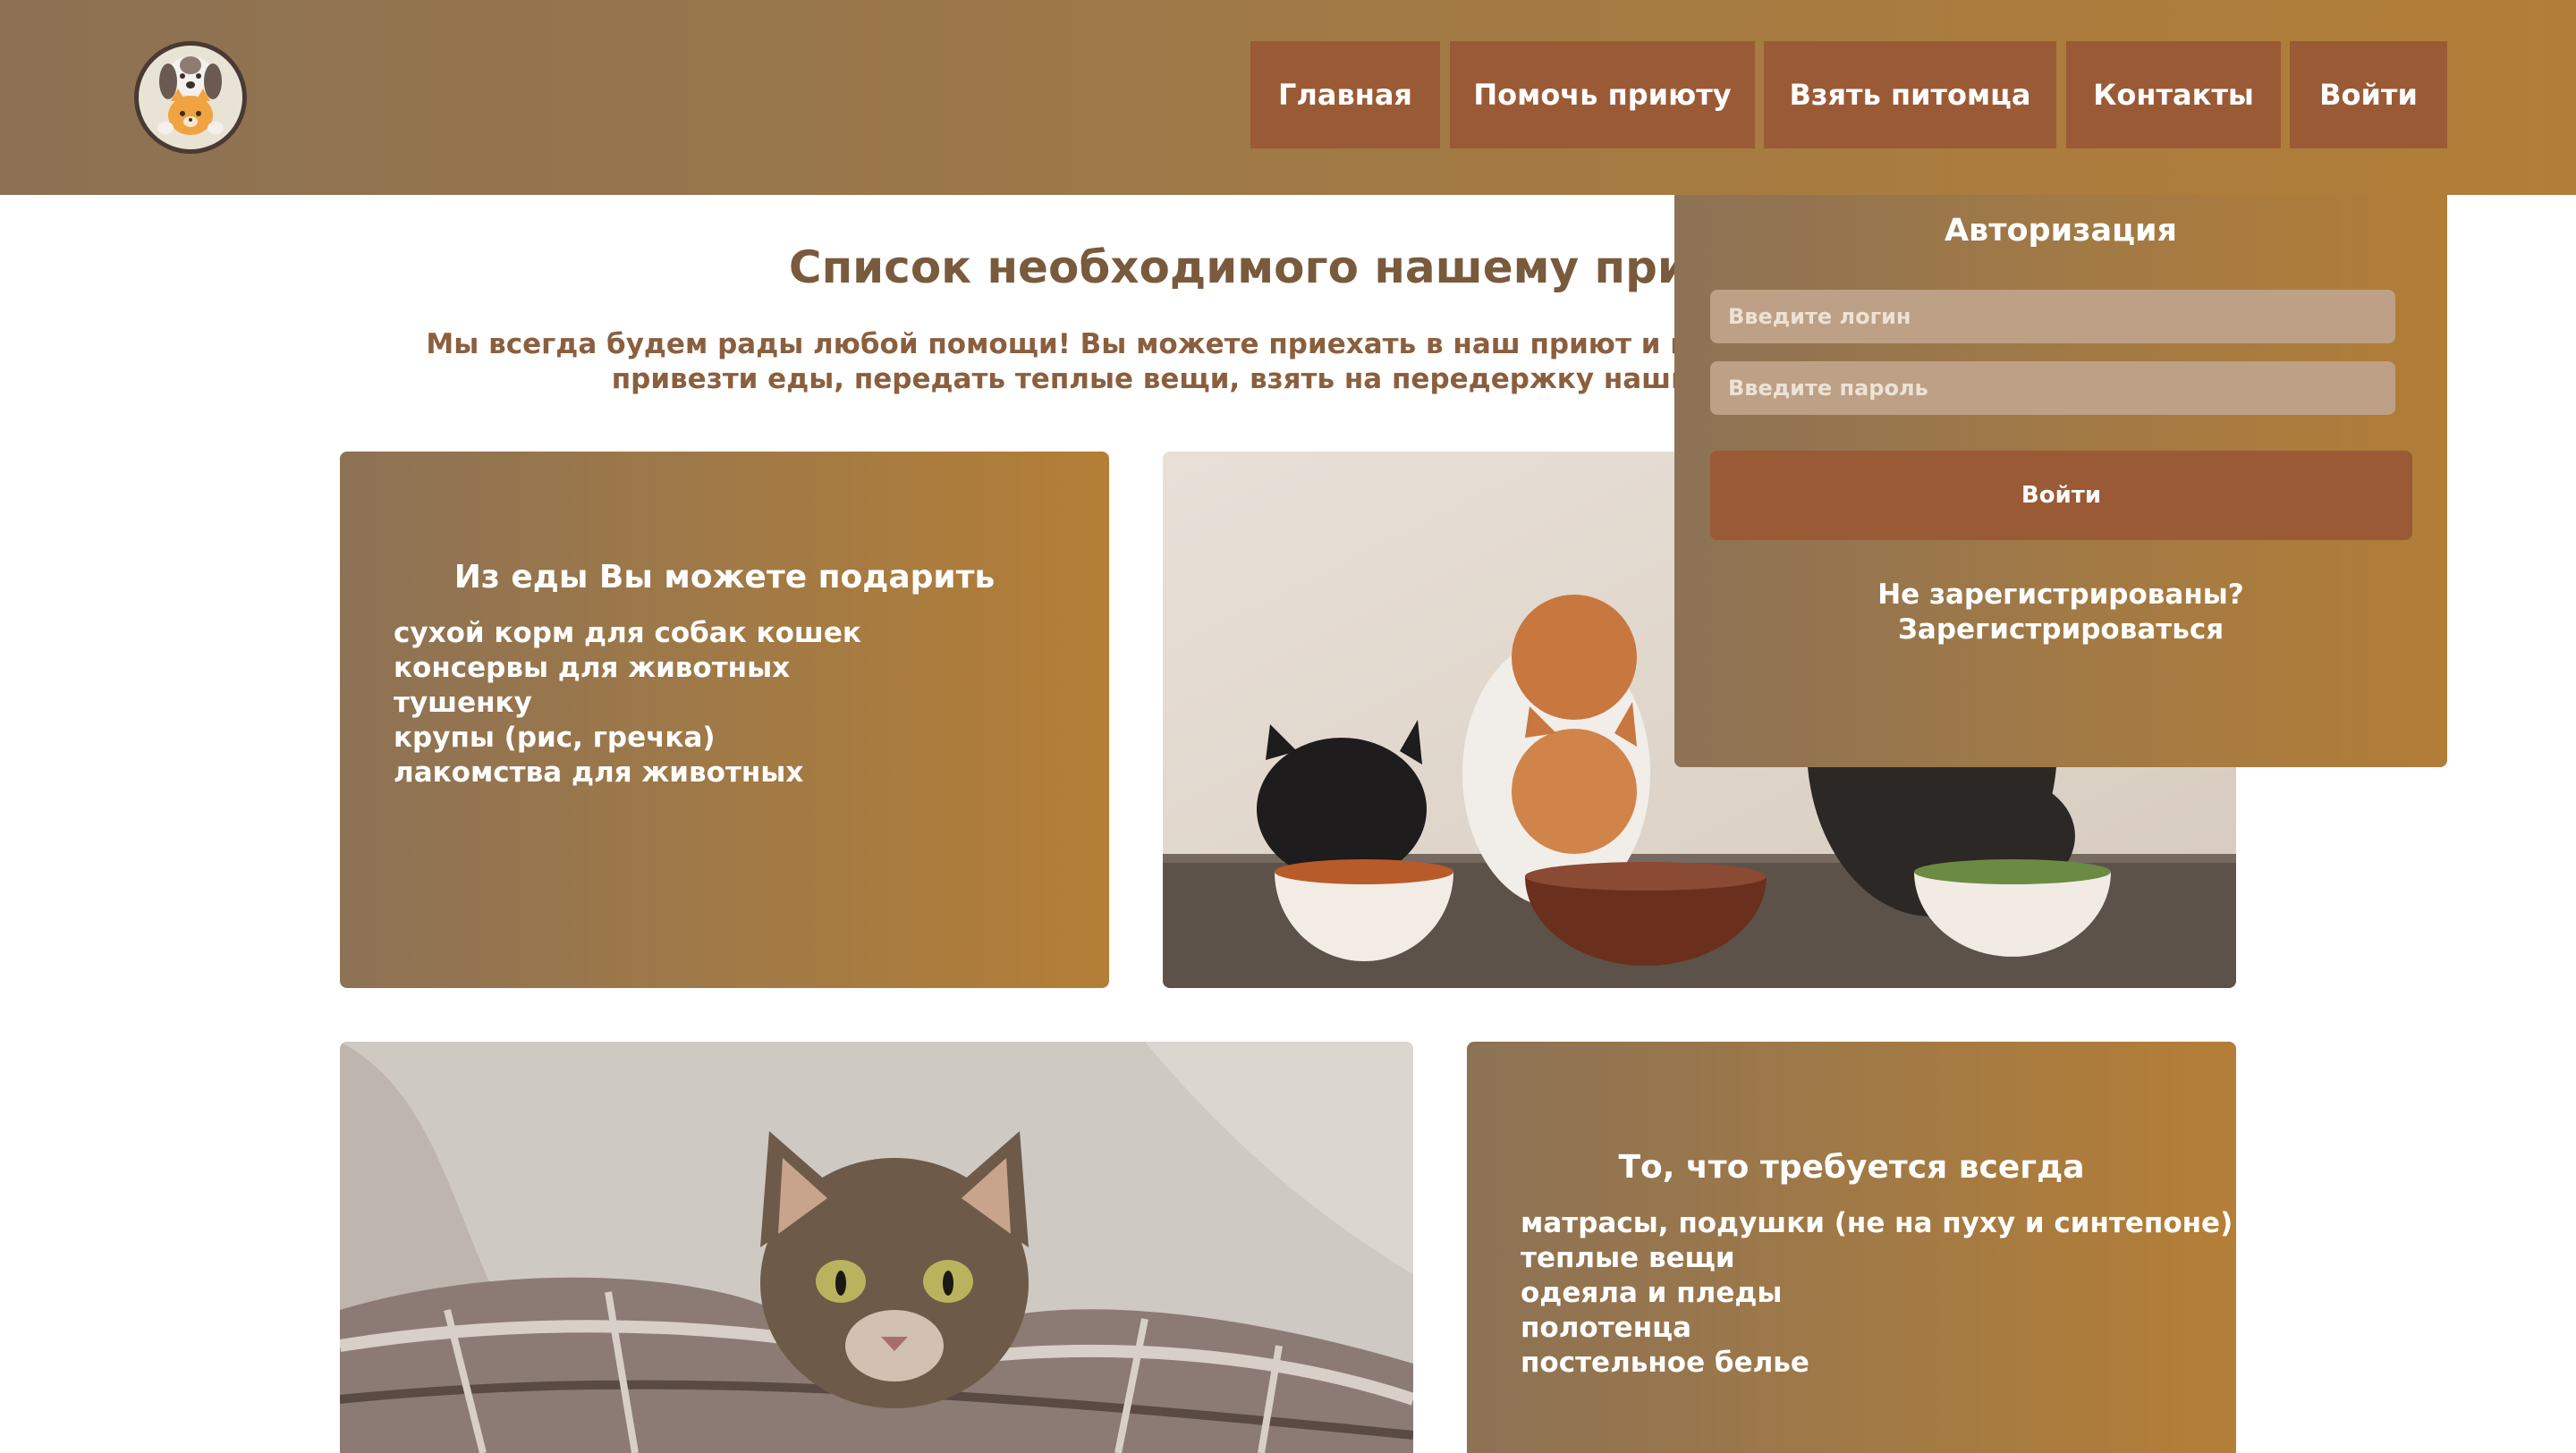 The image size is (2576, 1453). What do you see at coordinates (2061, 231) in the screenshot?
I see `auth-title: Авторизация` at bounding box center [2061, 231].